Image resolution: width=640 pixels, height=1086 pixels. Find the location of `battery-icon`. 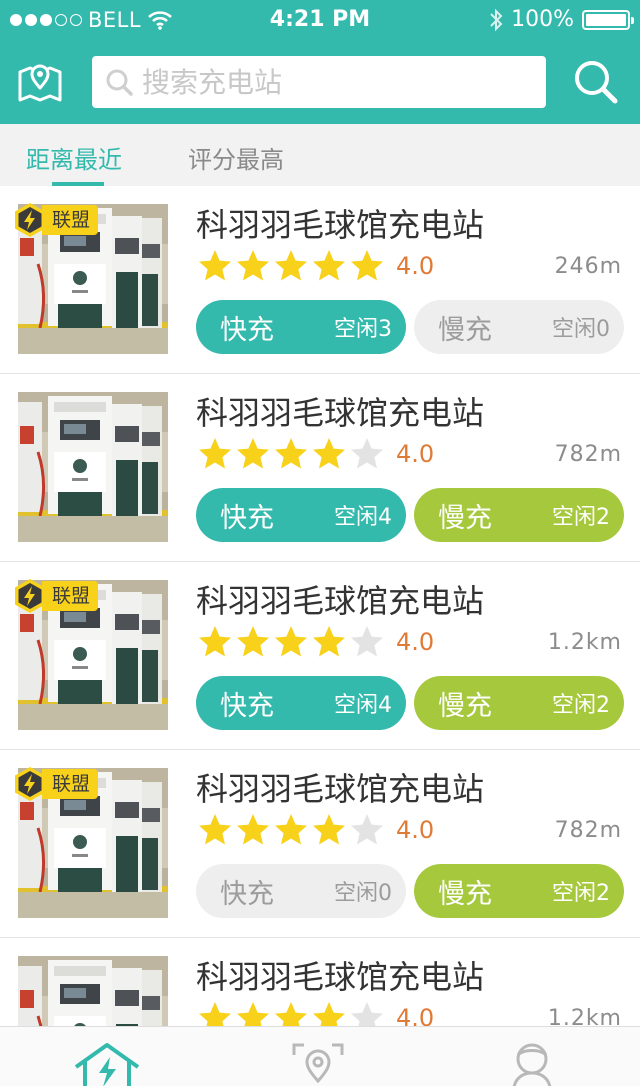

battery-icon is located at coordinates (608, 19).